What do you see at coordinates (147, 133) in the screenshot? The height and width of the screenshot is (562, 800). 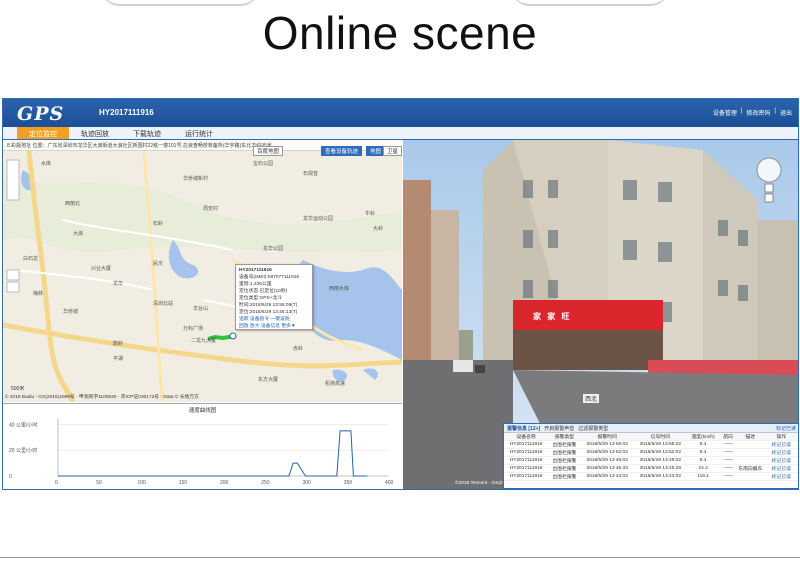 I see `tab-download-track: 下载轨迹` at bounding box center [147, 133].